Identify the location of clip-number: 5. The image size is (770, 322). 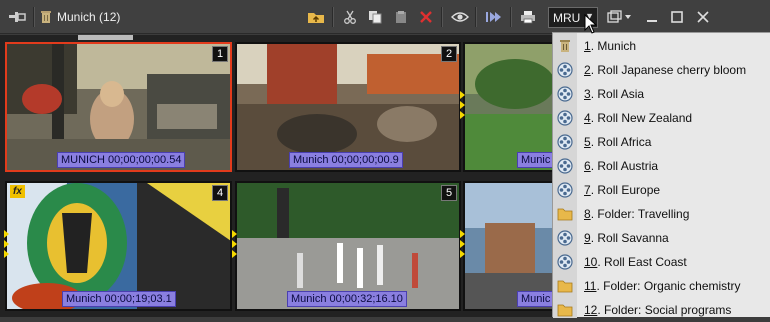
(449, 193).